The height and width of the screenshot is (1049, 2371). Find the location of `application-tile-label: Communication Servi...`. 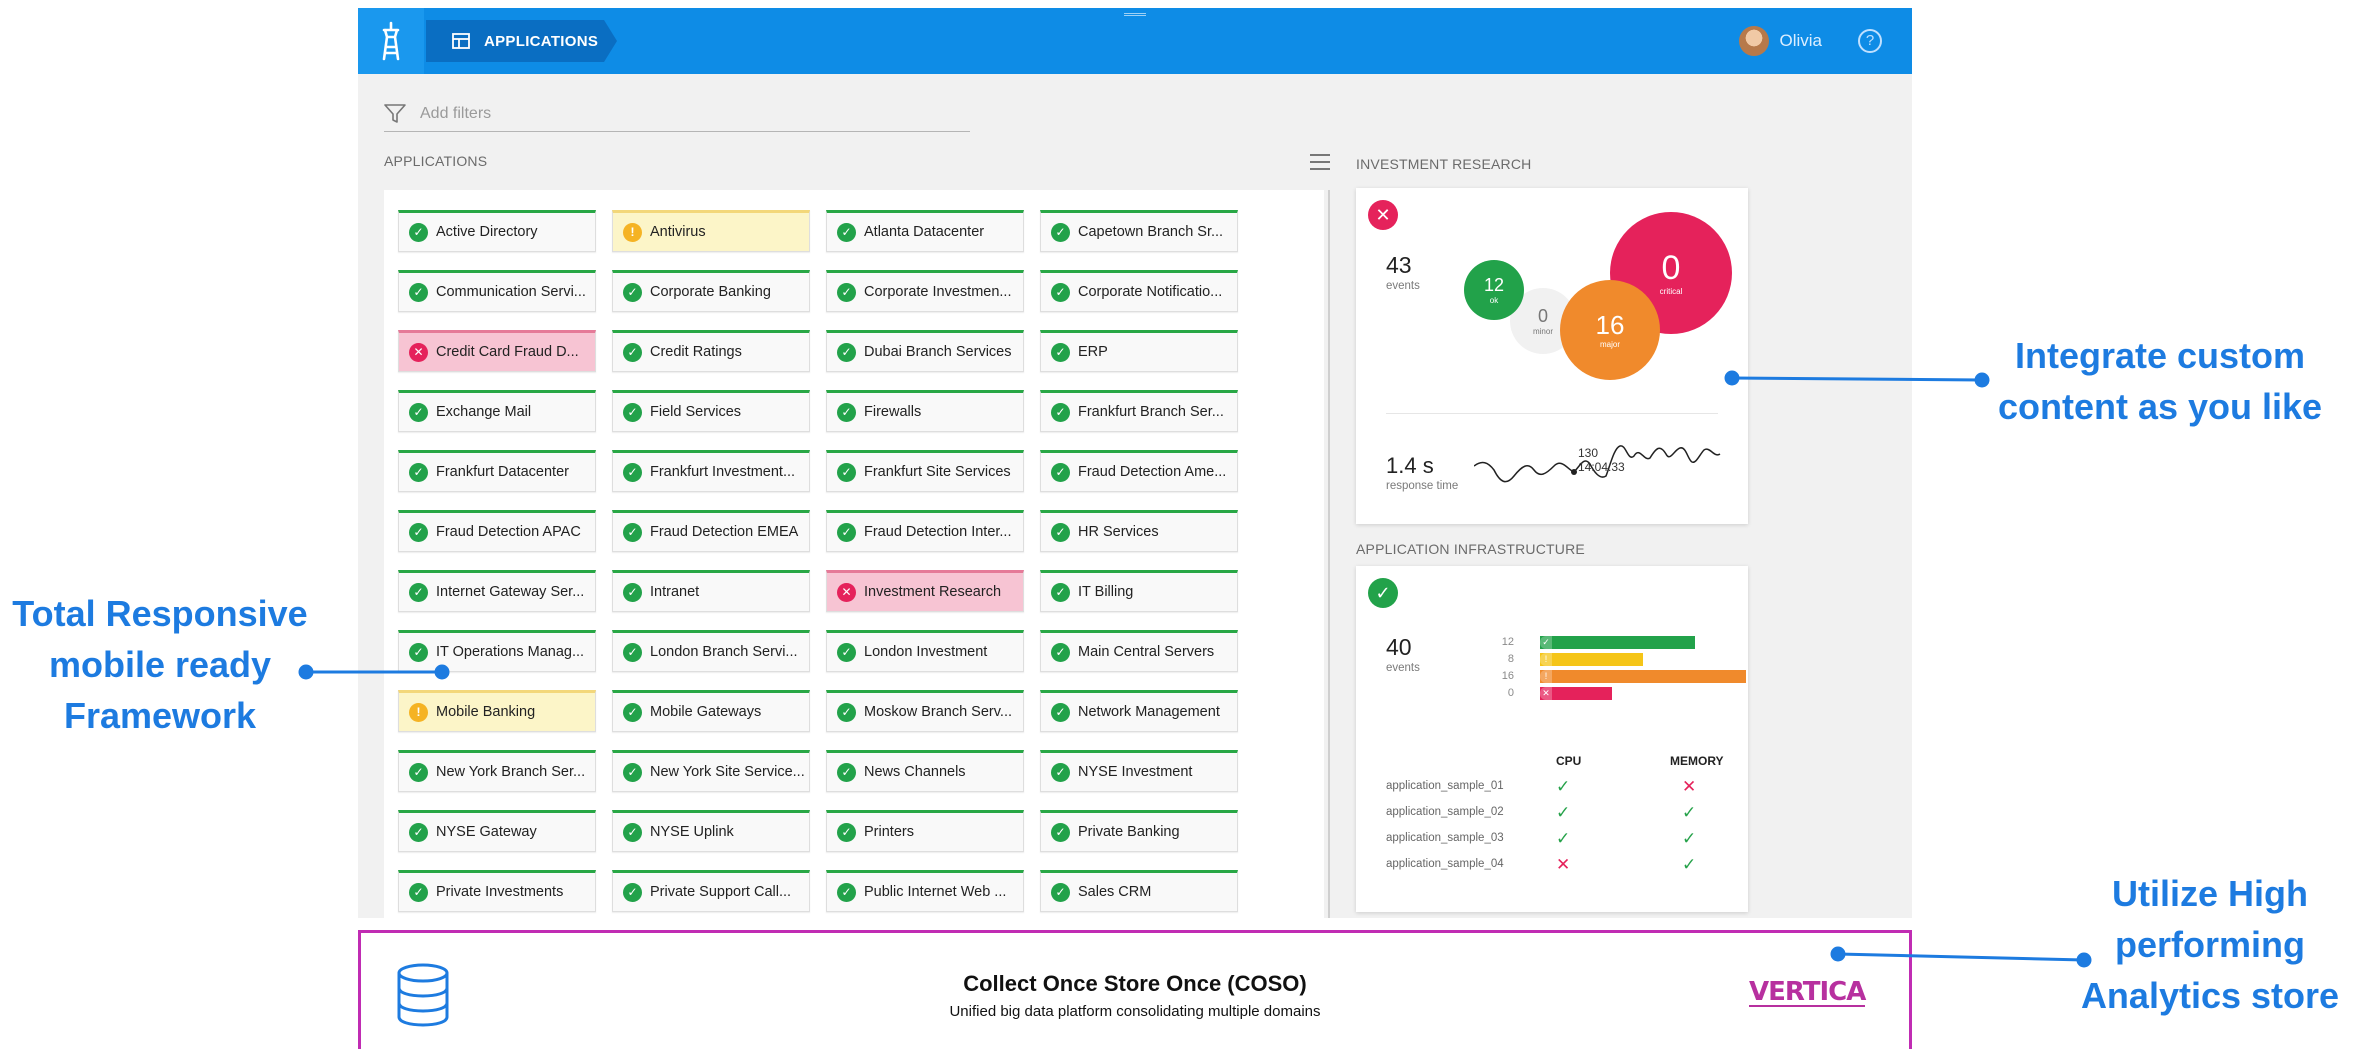

application-tile-label: Communication Servi... is located at coordinates (511, 292).